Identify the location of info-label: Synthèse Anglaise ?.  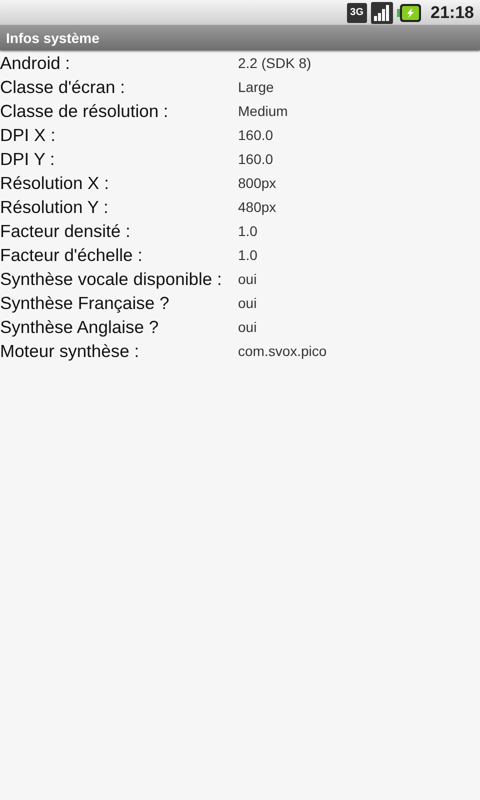
(80, 327).